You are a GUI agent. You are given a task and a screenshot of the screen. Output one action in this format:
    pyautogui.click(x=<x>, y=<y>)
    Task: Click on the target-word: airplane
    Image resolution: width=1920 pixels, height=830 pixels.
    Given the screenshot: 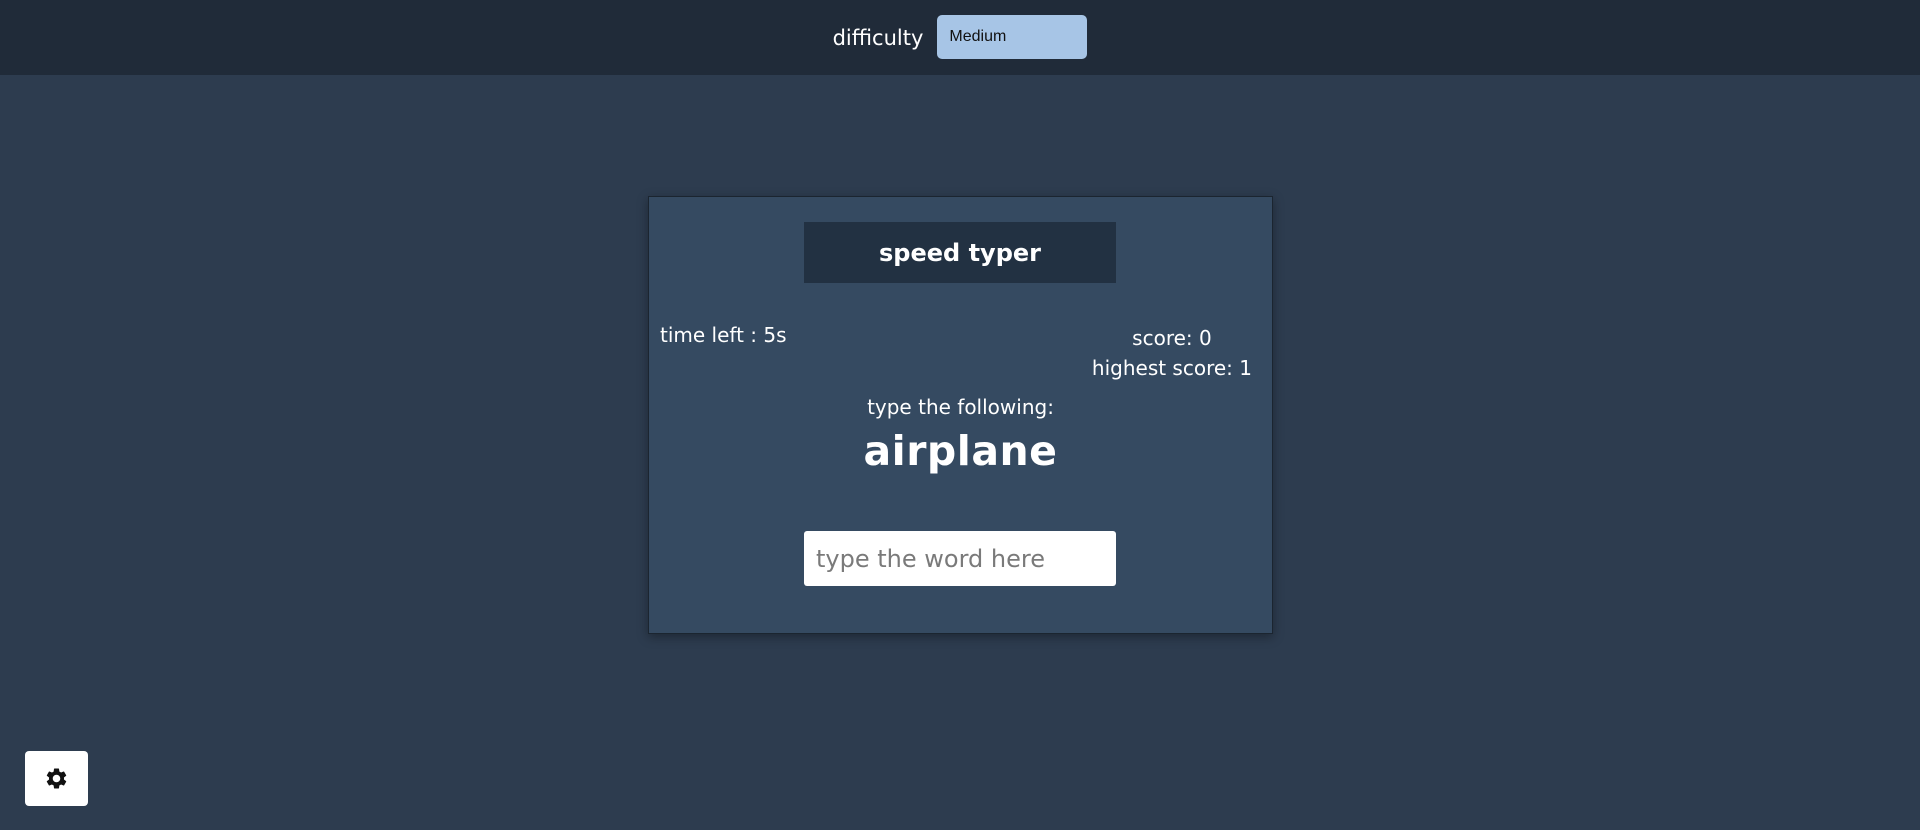 What is the action you would take?
    pyautogui.click(x=960, y=451)
    